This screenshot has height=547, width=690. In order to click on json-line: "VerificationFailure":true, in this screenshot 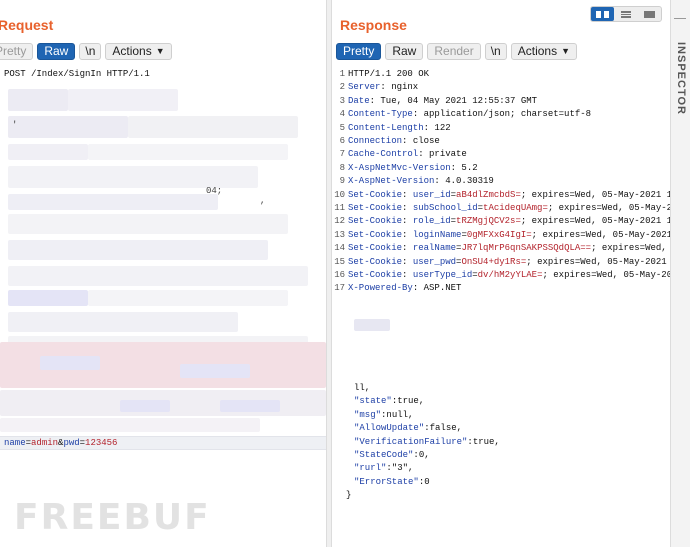, I will do `click(427, 442)`.